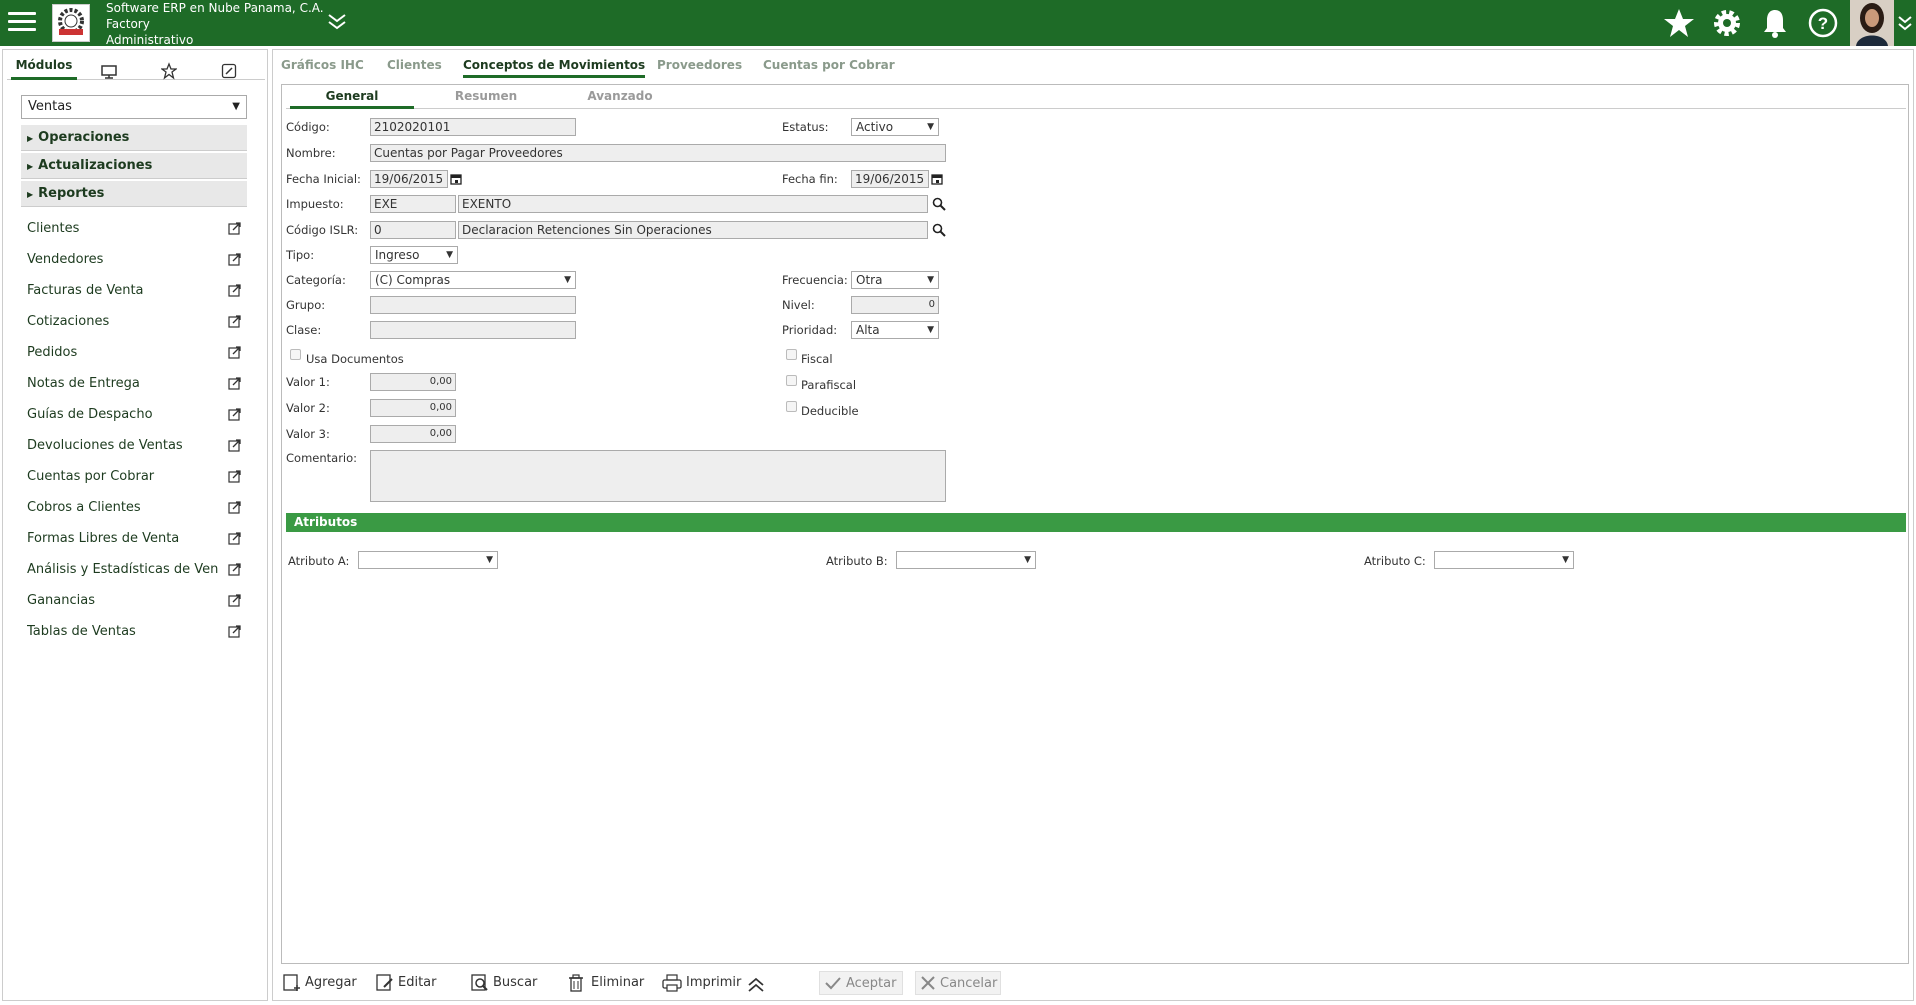  I want to click on accordion-label: Operaciones, so click(84, 137).